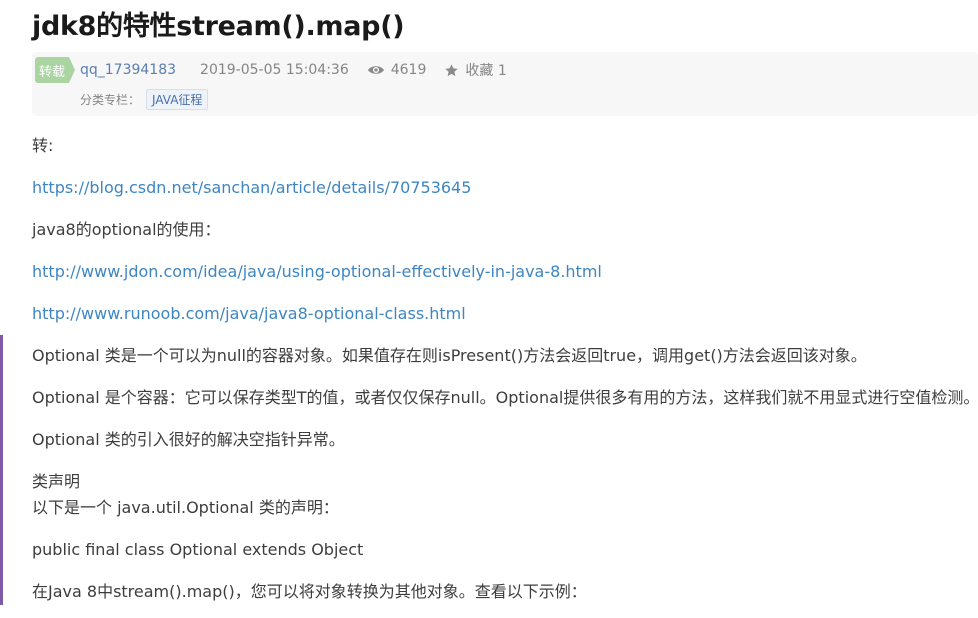 Image resolution: width=978 pixels, height=618 pixels. I want to click on category-tag: JAVA征程, so click(177, 99).